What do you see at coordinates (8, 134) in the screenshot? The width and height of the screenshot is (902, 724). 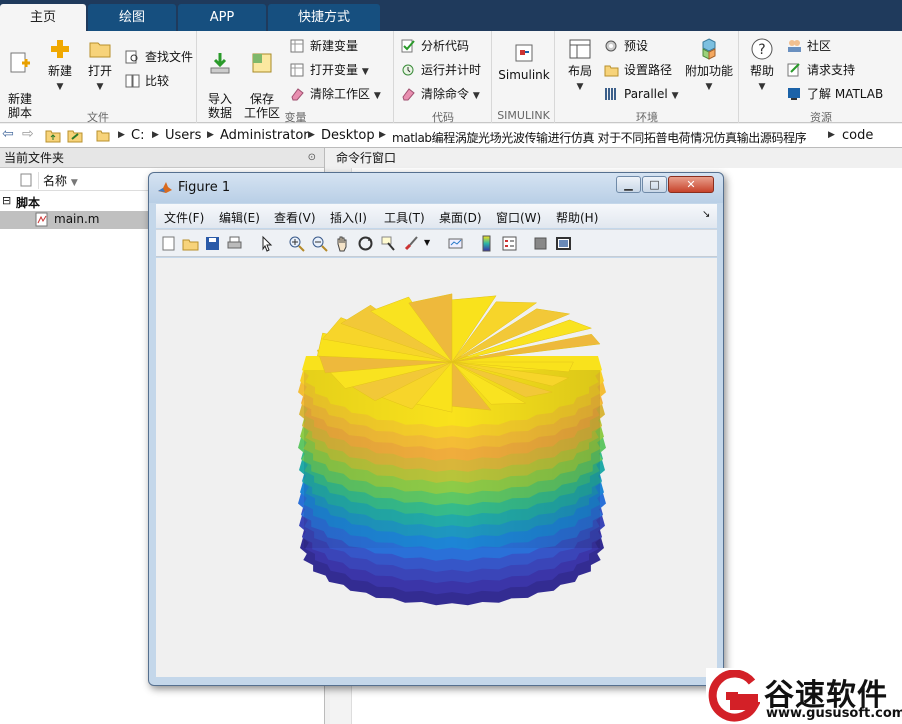 I see `back-arrow-icon: ⇦` at bounding box center [8, 134].